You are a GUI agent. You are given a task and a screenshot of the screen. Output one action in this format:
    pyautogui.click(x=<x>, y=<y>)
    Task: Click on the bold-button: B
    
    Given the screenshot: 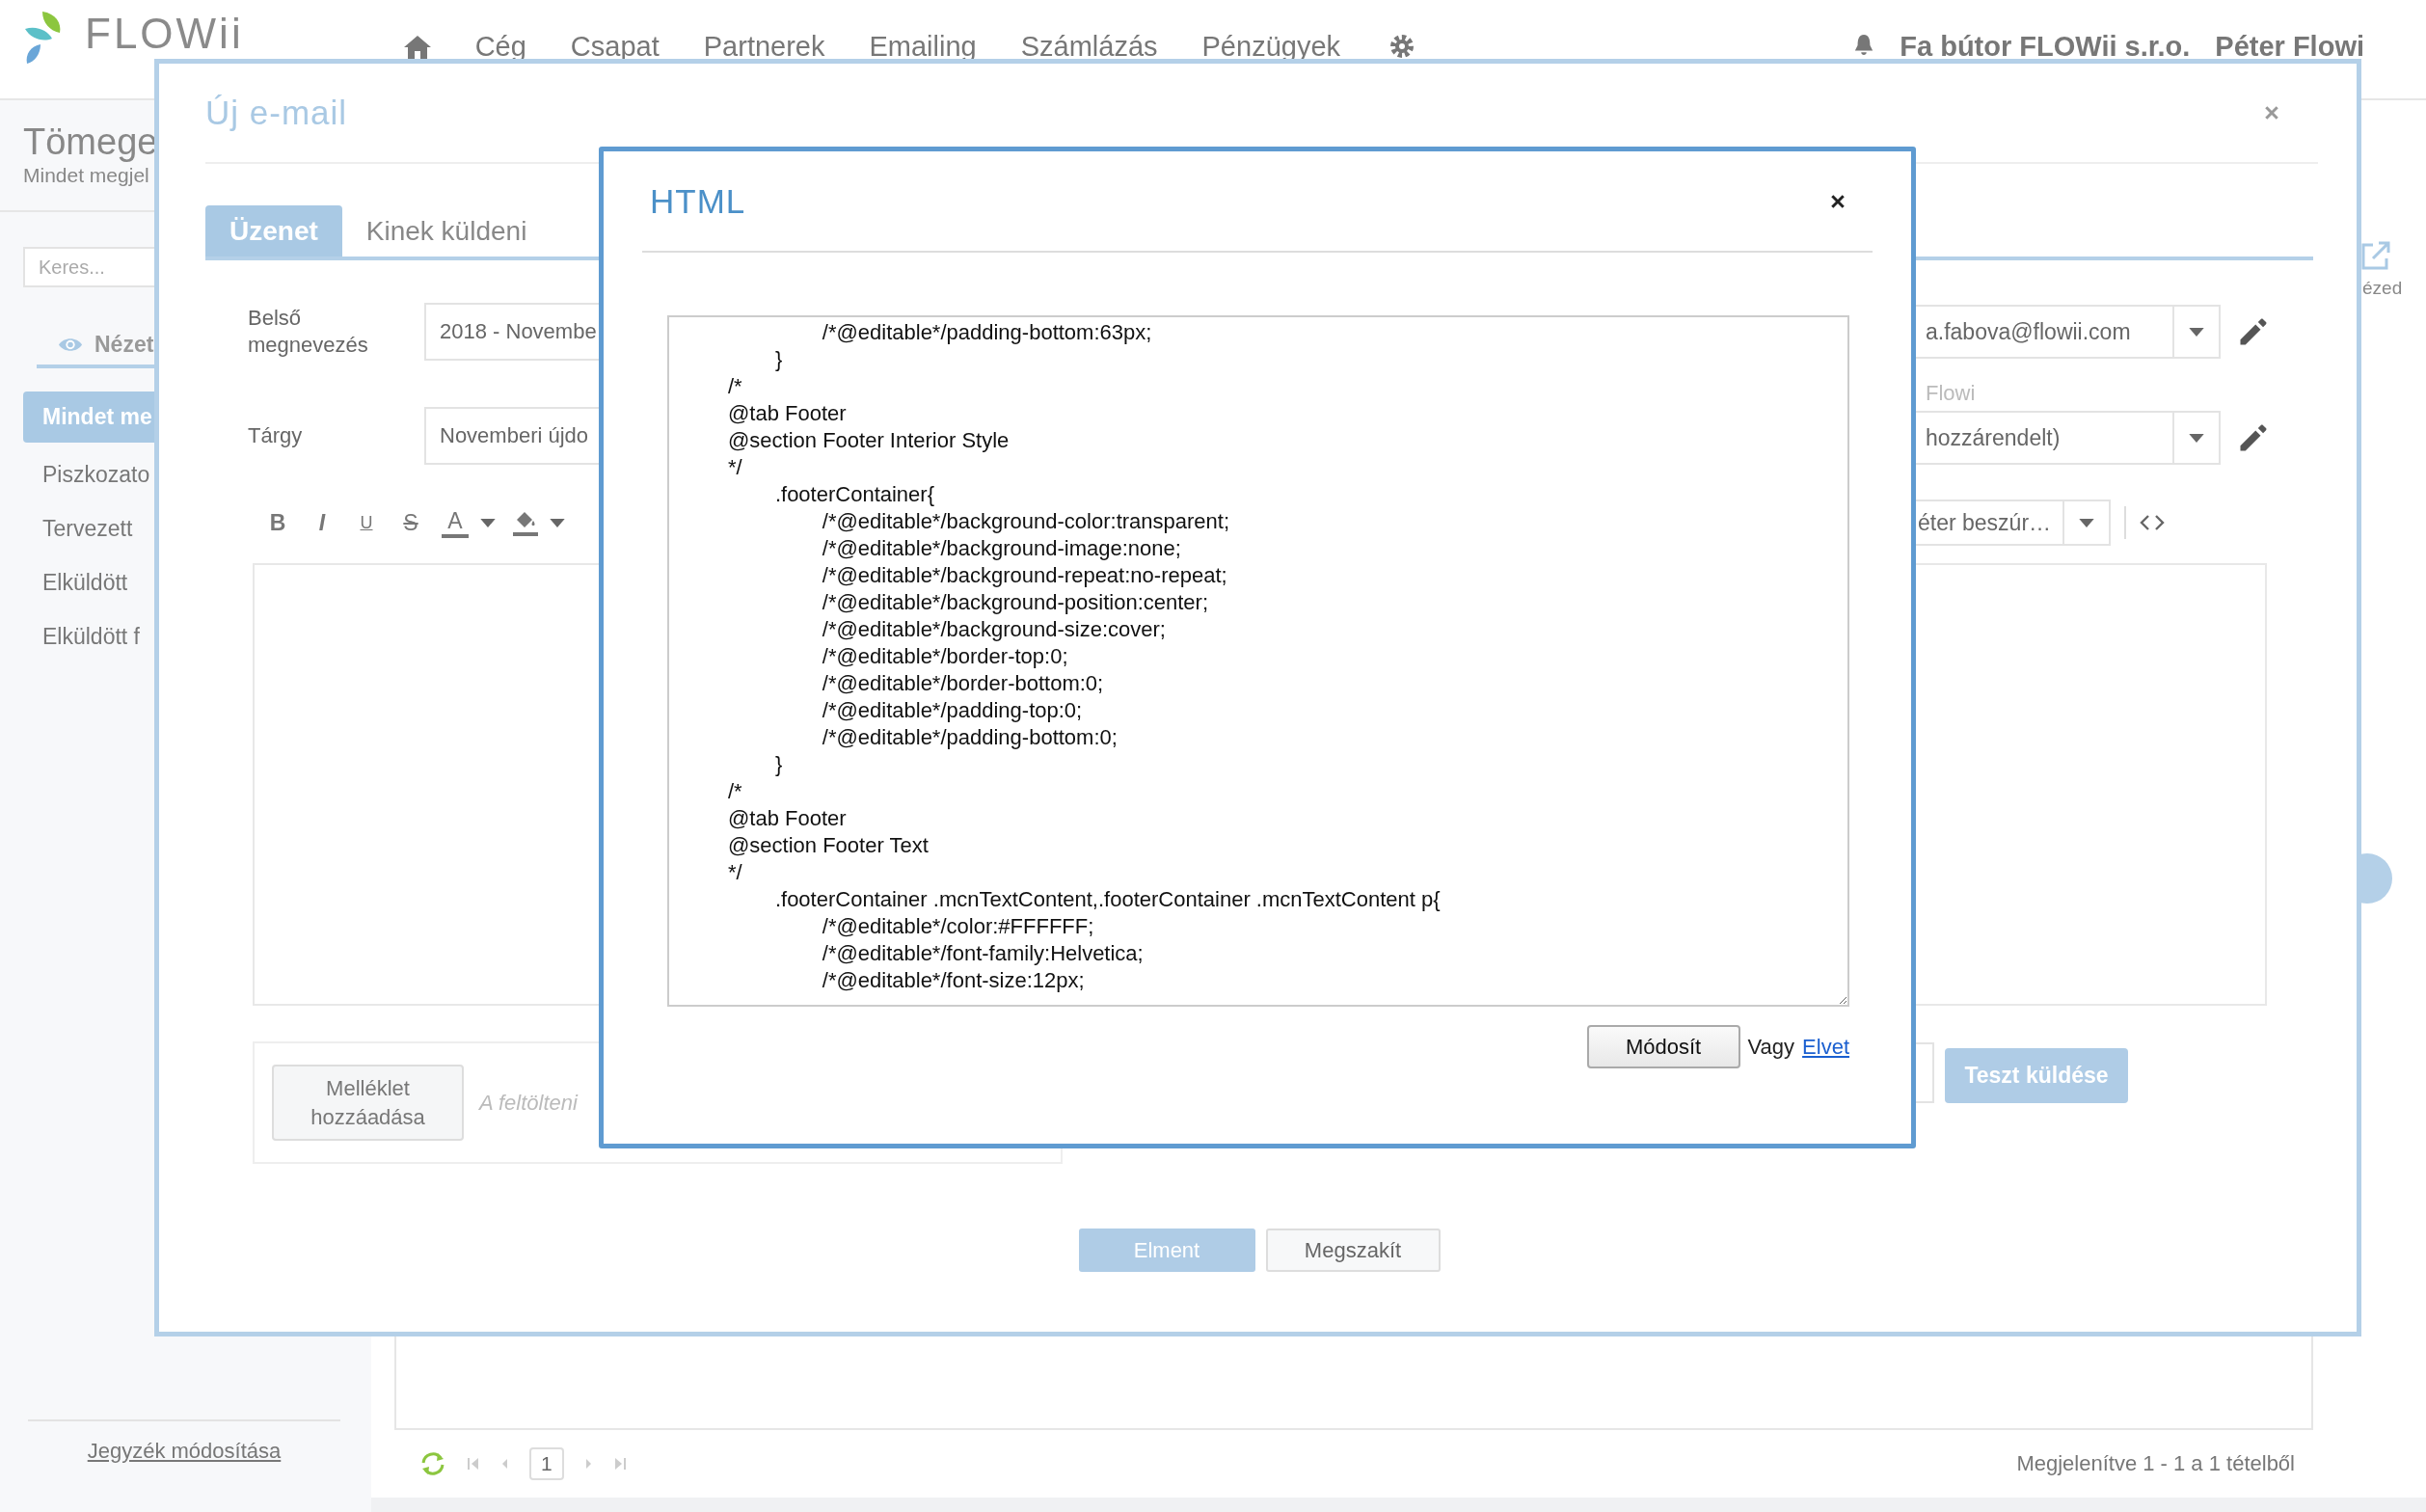 What is the action you would take?
    pyautogui.click(x=278, y=522)
    